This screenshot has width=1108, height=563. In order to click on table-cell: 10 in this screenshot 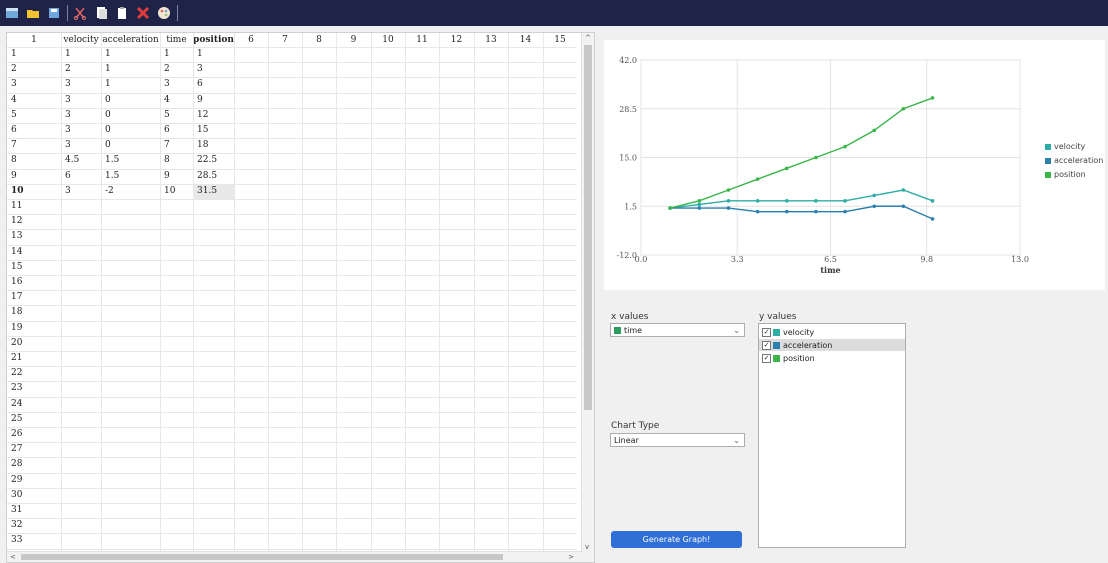, I will do `click(176, 191)`.